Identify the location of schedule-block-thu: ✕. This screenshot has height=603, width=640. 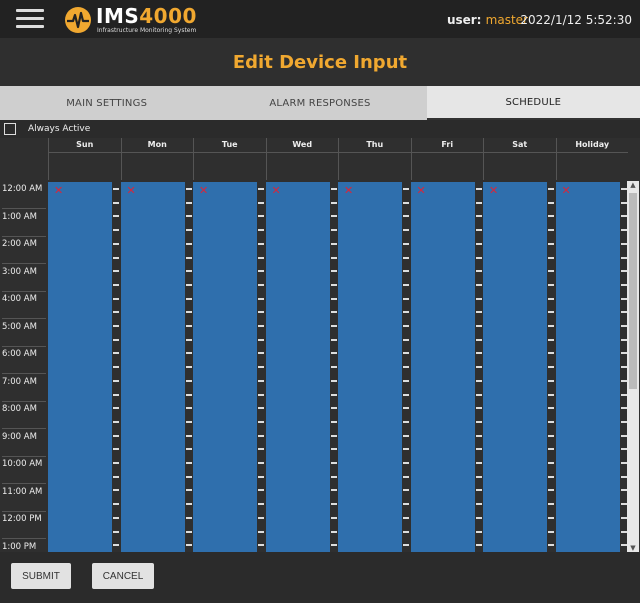
(370, 367).